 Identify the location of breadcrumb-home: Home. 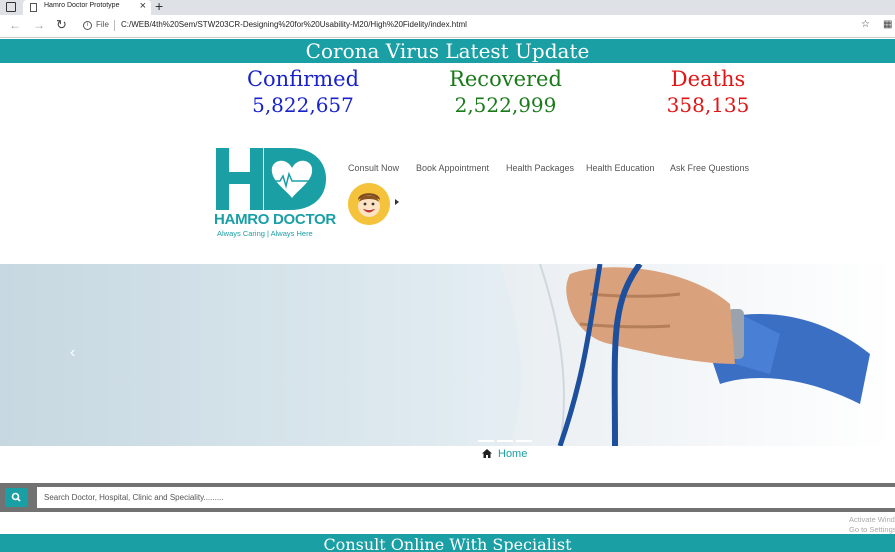
(504, 454).